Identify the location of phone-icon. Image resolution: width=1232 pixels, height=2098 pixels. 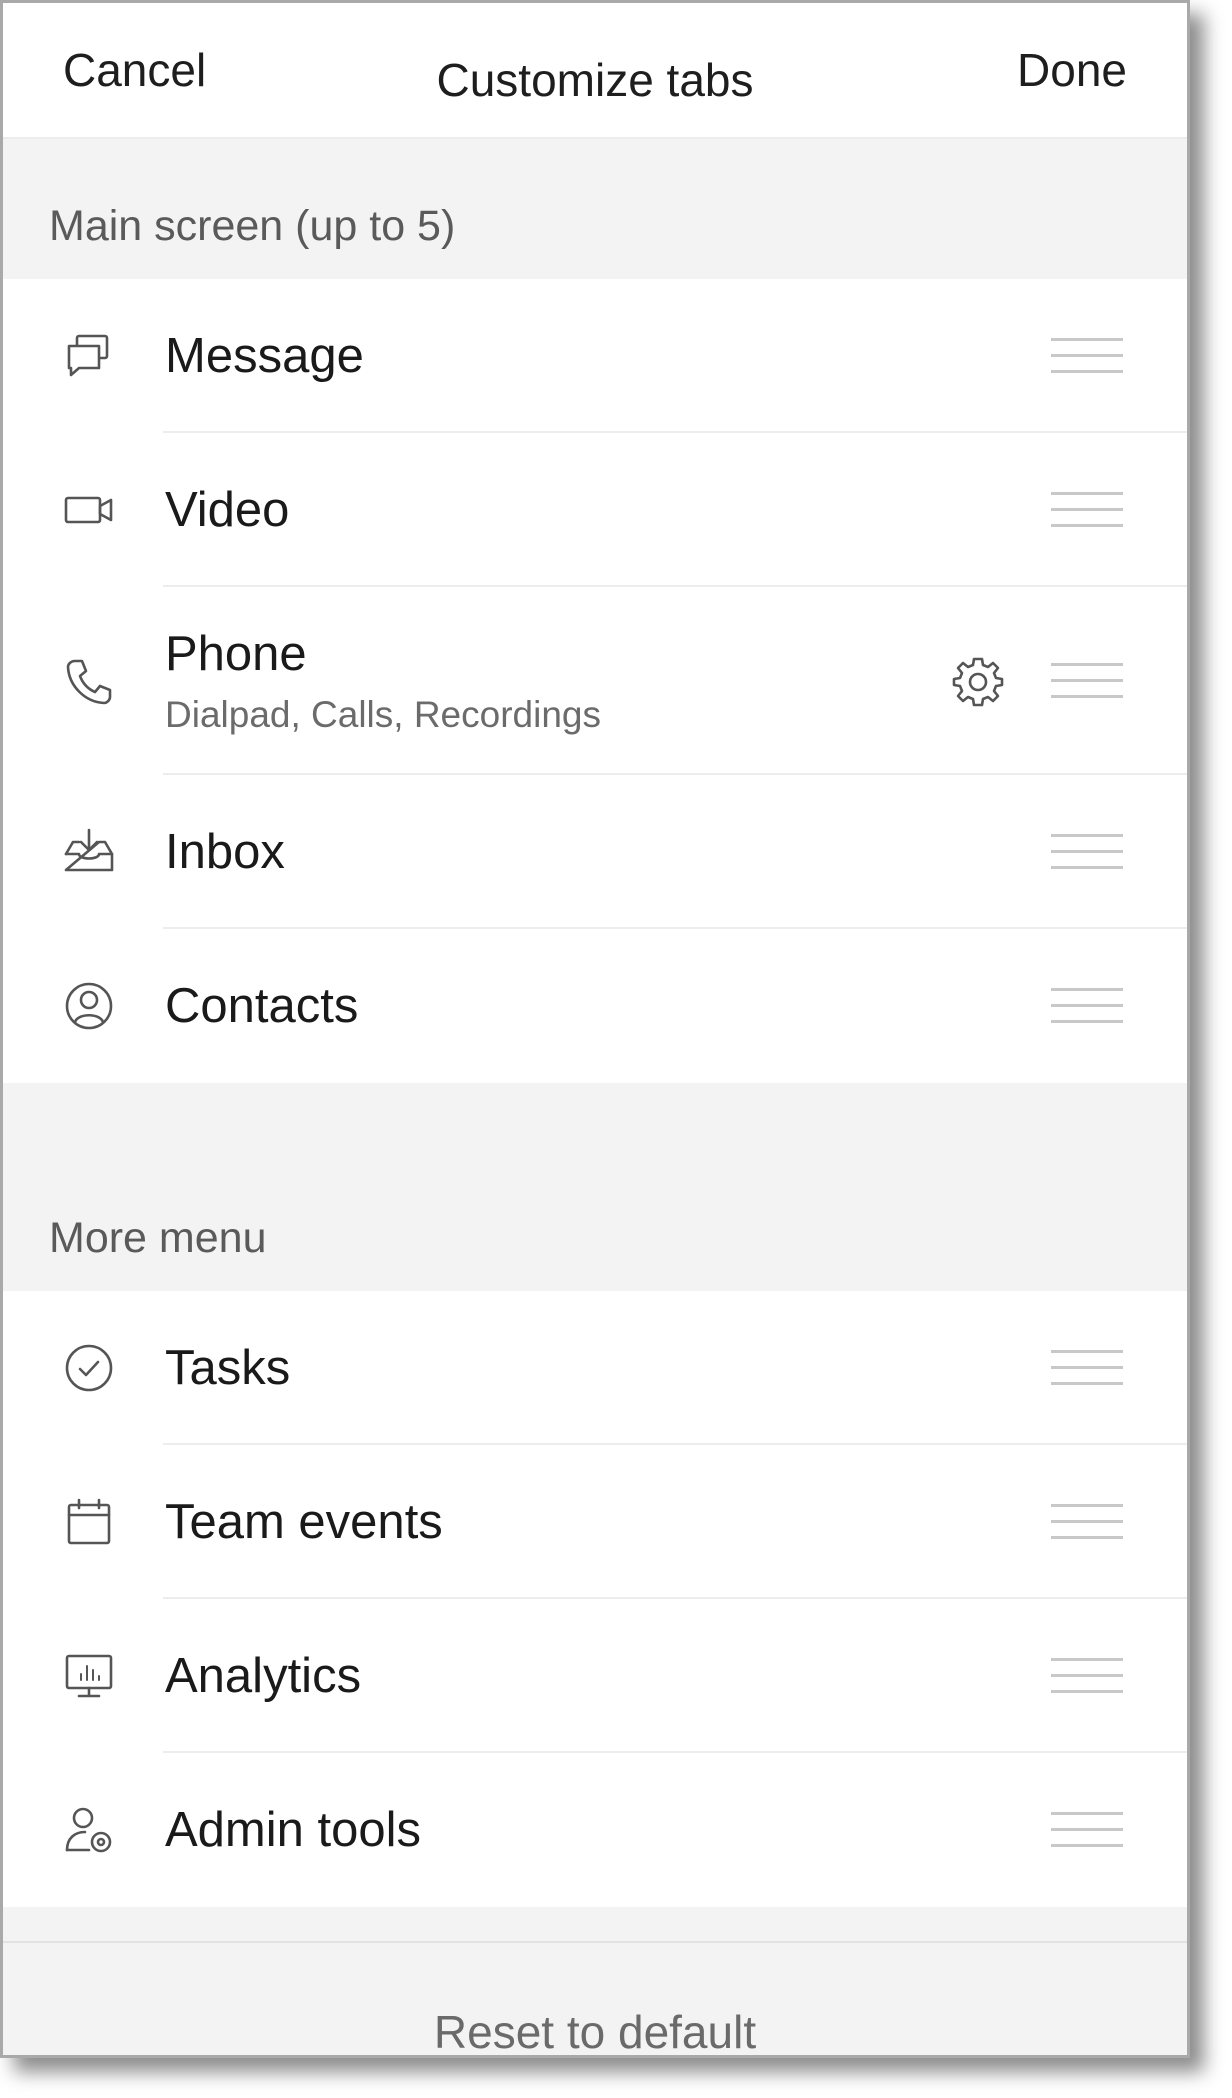
(89, 681).